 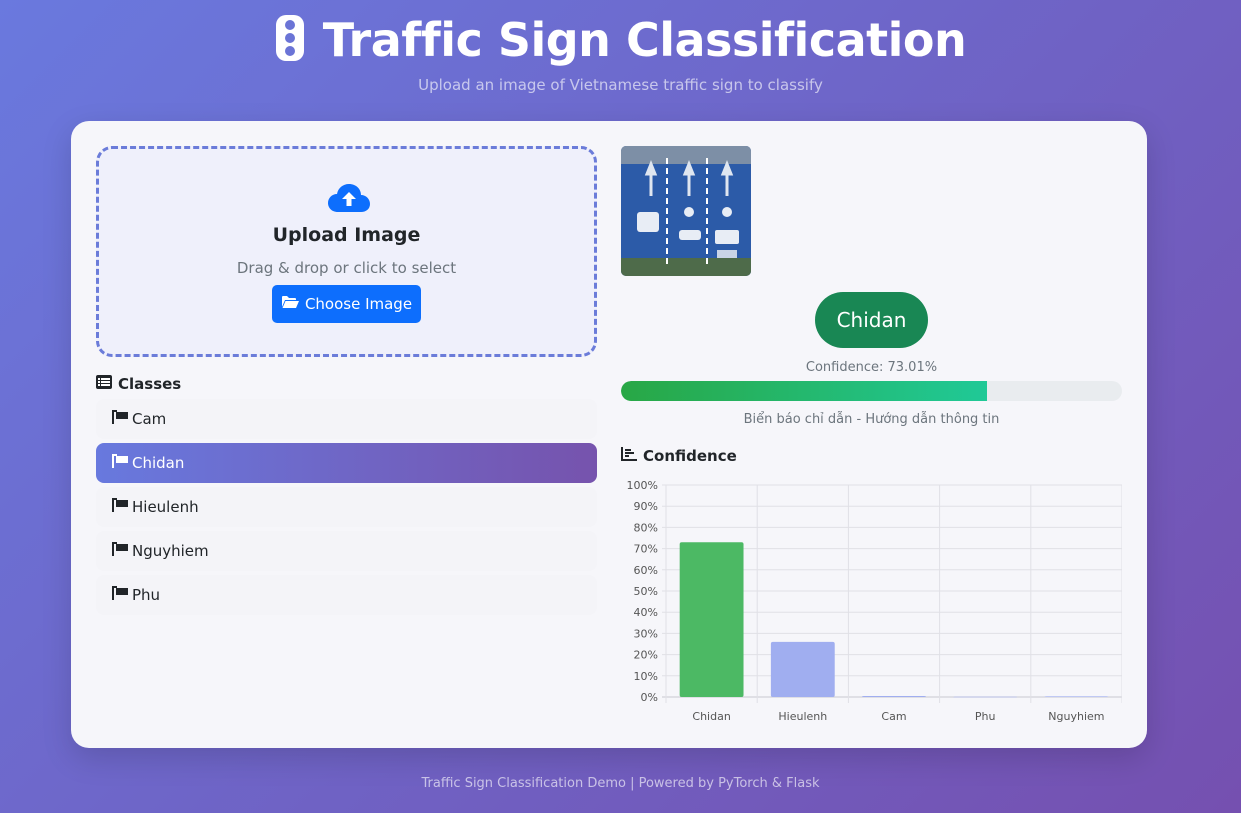 I want to click on class-list: Cam Chidan Hieulenh Nguyhiem Phu, so click(x=346, y=507).